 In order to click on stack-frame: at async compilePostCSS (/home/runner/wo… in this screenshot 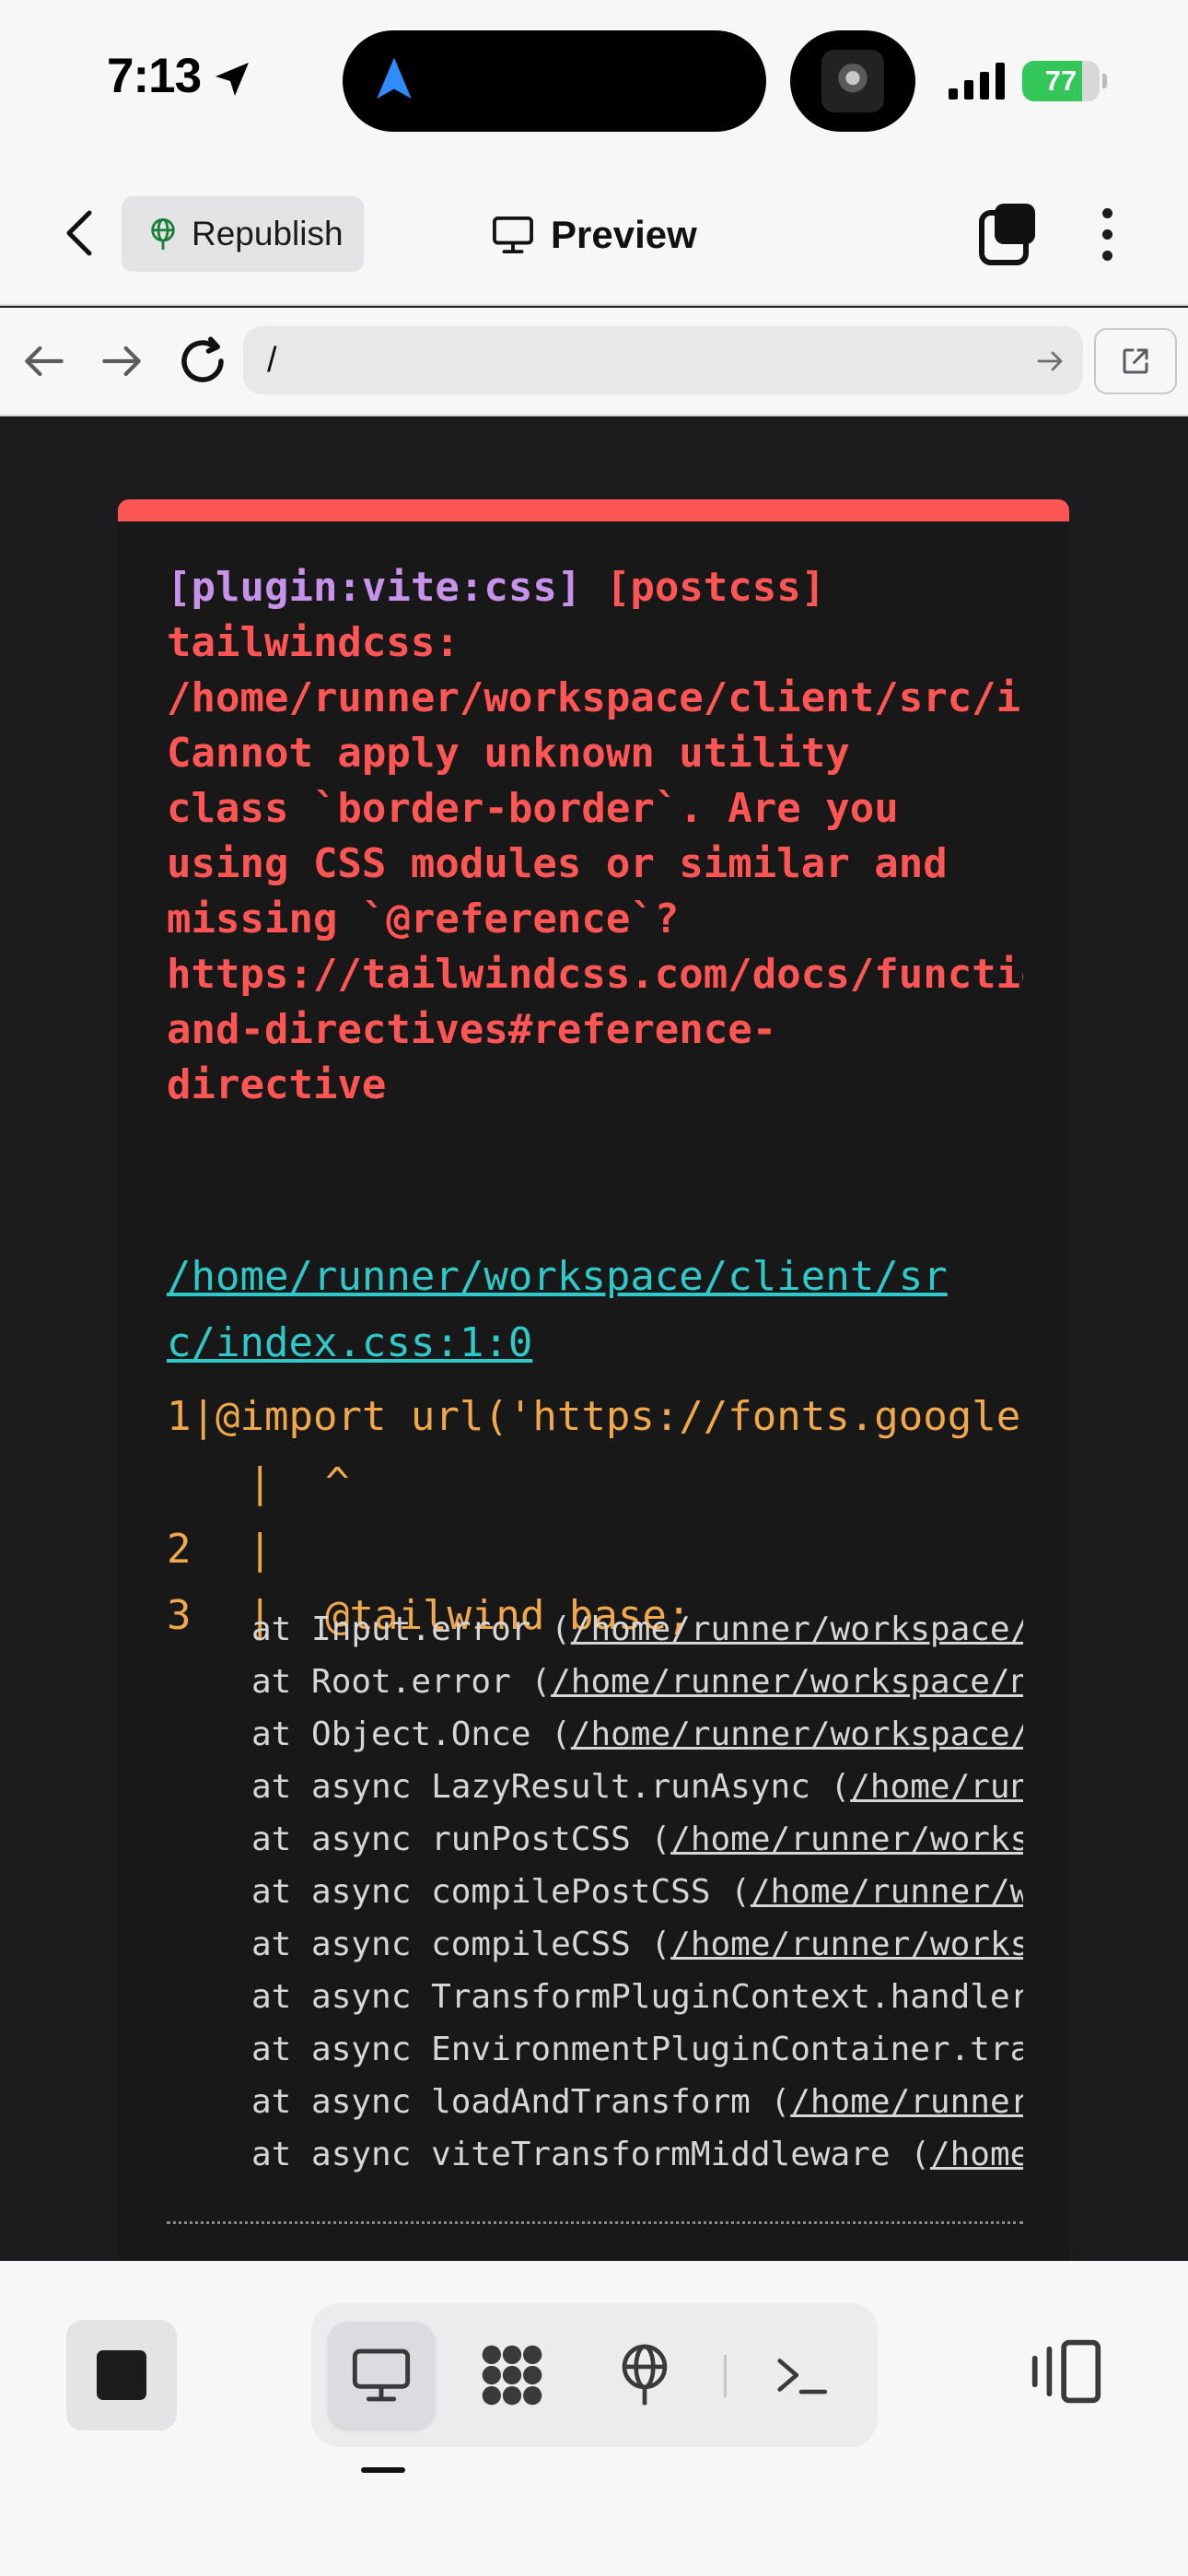, I will do `click(637, 1892)`.